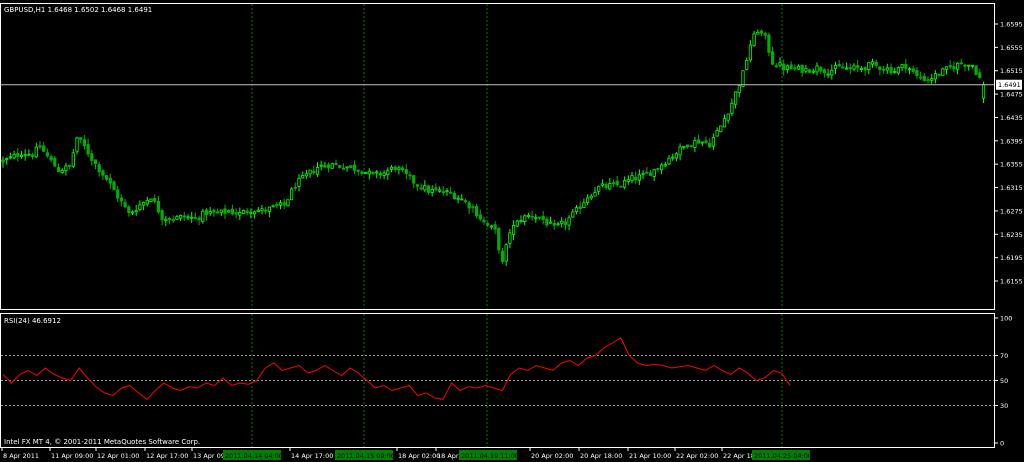 The image size is (1024, 462). Describe the element at coordinates (21, 456) in the screenshot. I see `time-tick-label: 8 Apr 2011` at that location.